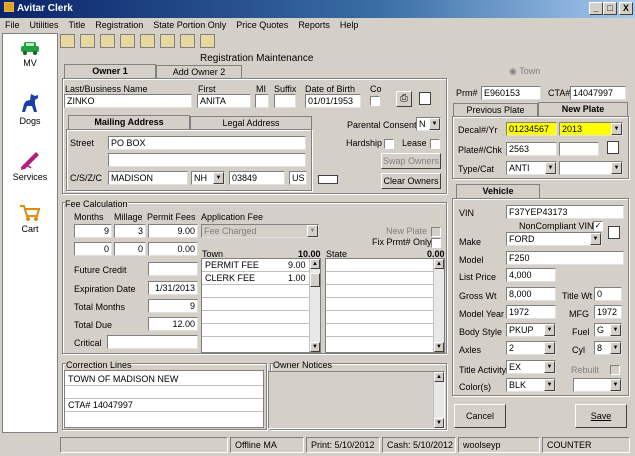 This screenshot has height=456, width=635. What do you see at coordinates (123, 379) in the screenshot?
I see `correction-line: TOWN OF MADISON NEW` at bounding box center [123, 379].